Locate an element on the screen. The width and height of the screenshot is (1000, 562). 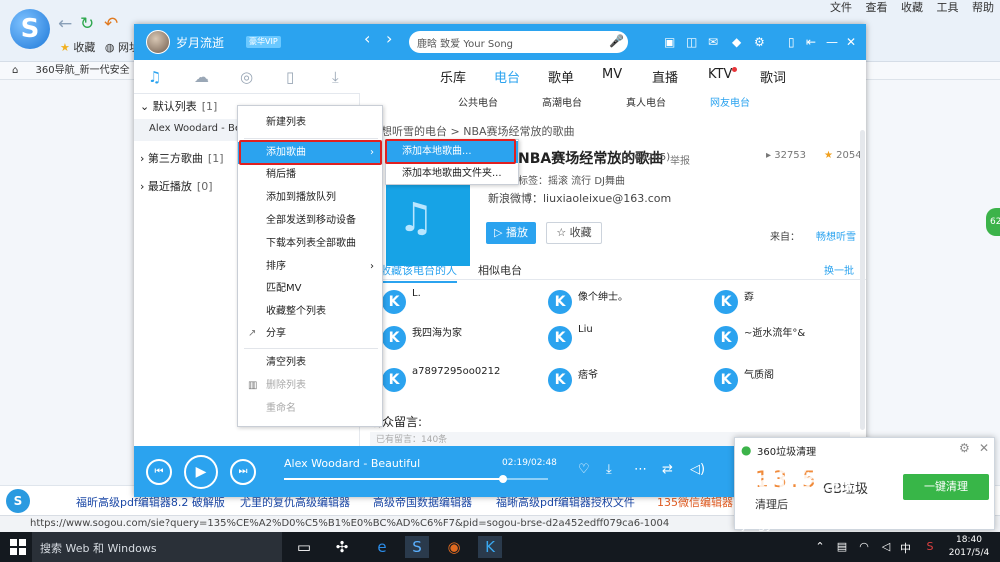
minimize-icon: — is located at coordinates (832, 42).